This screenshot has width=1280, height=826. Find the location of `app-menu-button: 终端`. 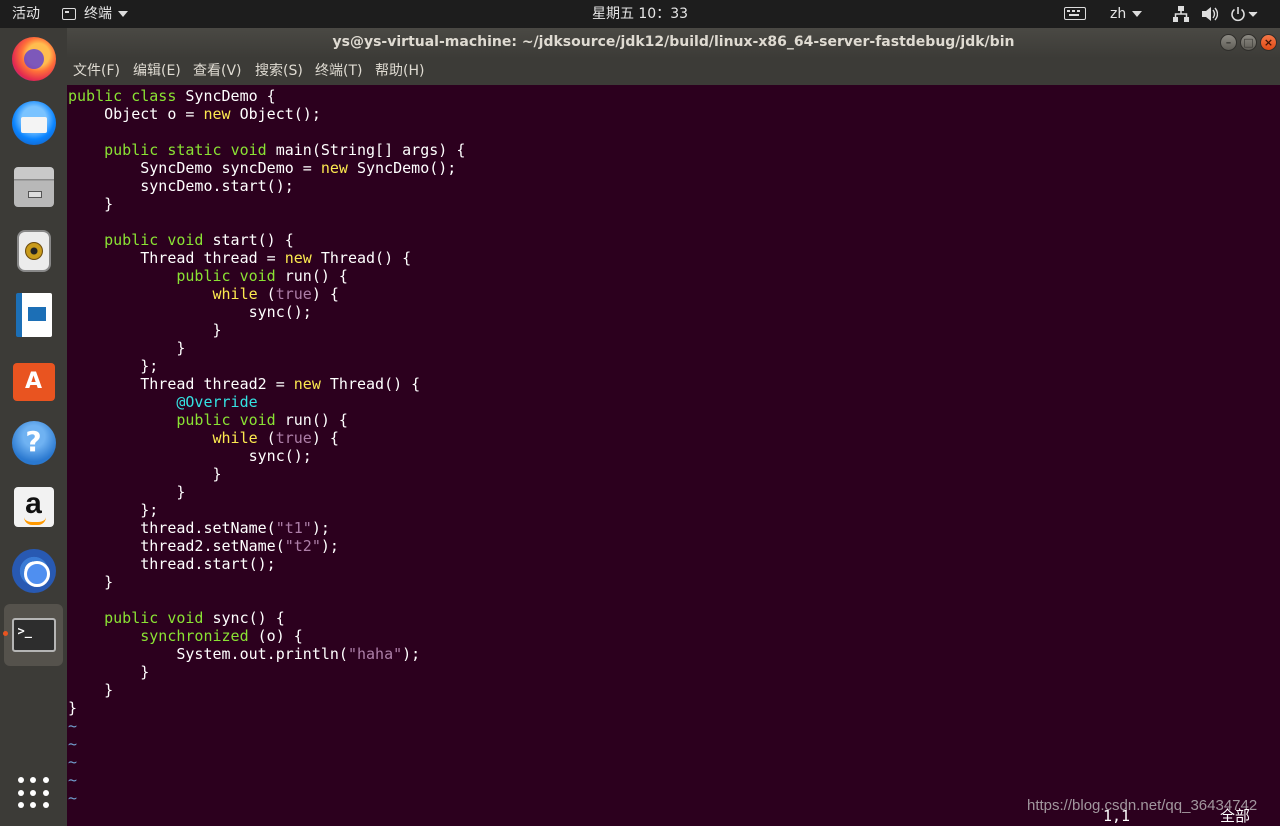

app-menu-button: 终端 is located at coordinates (95, 14).